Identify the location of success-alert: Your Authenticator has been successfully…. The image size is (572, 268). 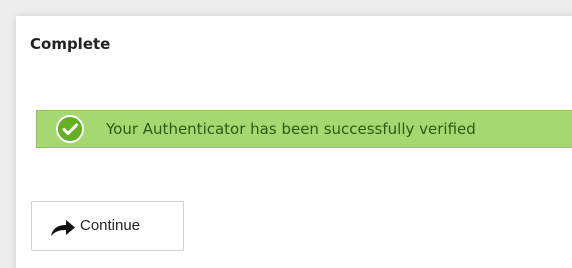
(304, 129).